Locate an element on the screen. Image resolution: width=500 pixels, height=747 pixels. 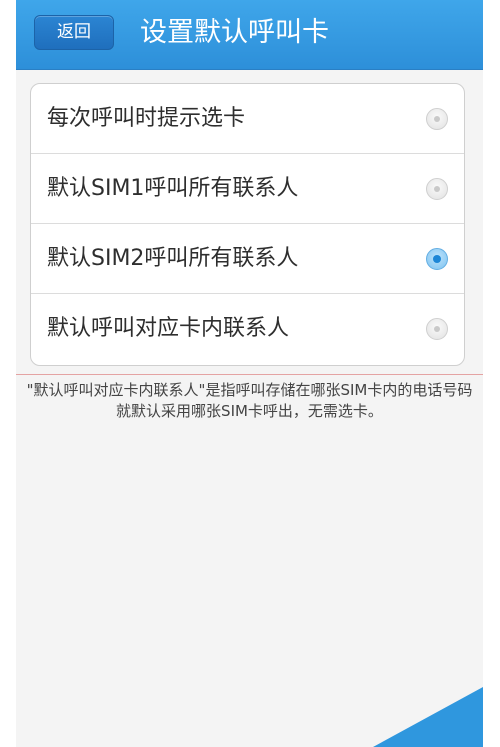
option-sim2-all: 默认SIM2呼叫所有联系人 is located at coordinates (247, 259).